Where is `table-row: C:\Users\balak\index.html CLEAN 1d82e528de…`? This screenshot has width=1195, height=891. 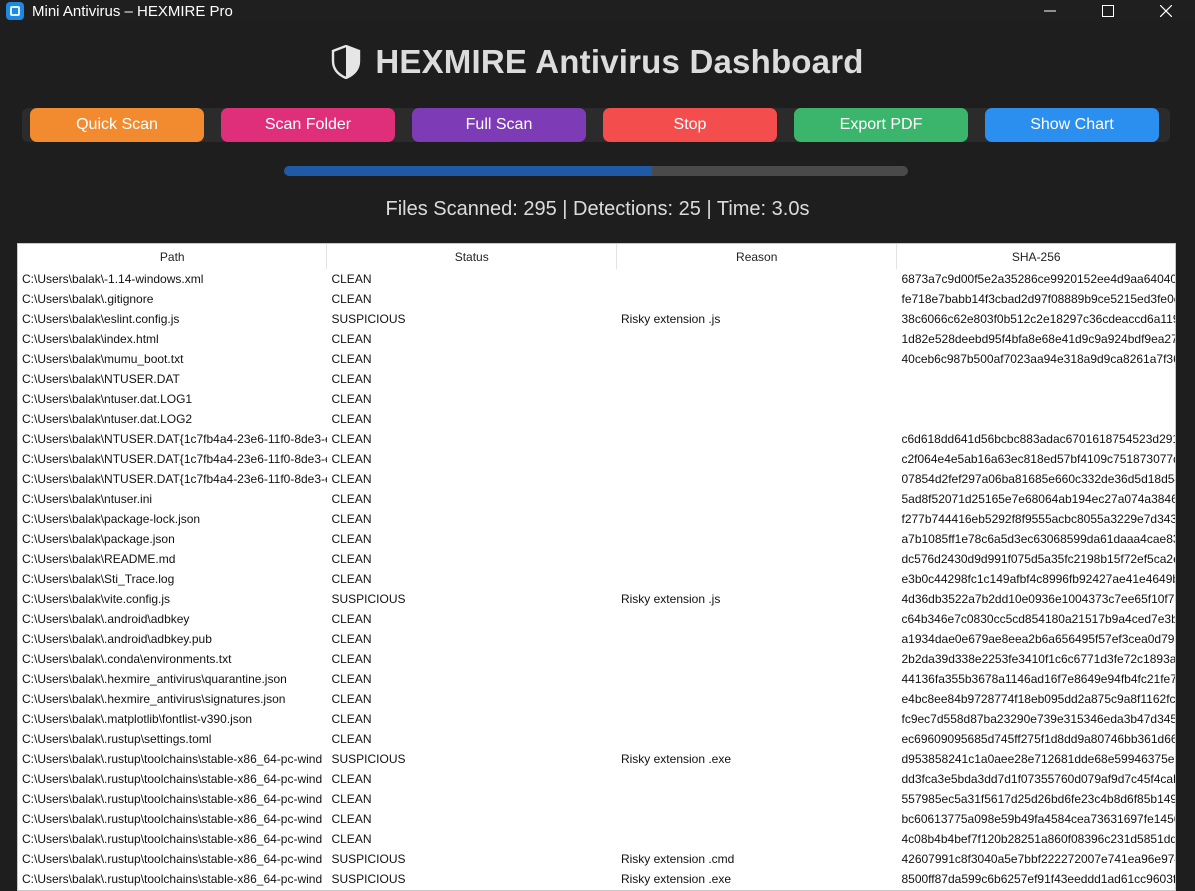
table-row: C:\Users\balak\index.html CLEAN 1d82e528de… is located at coordinates (596, 339).